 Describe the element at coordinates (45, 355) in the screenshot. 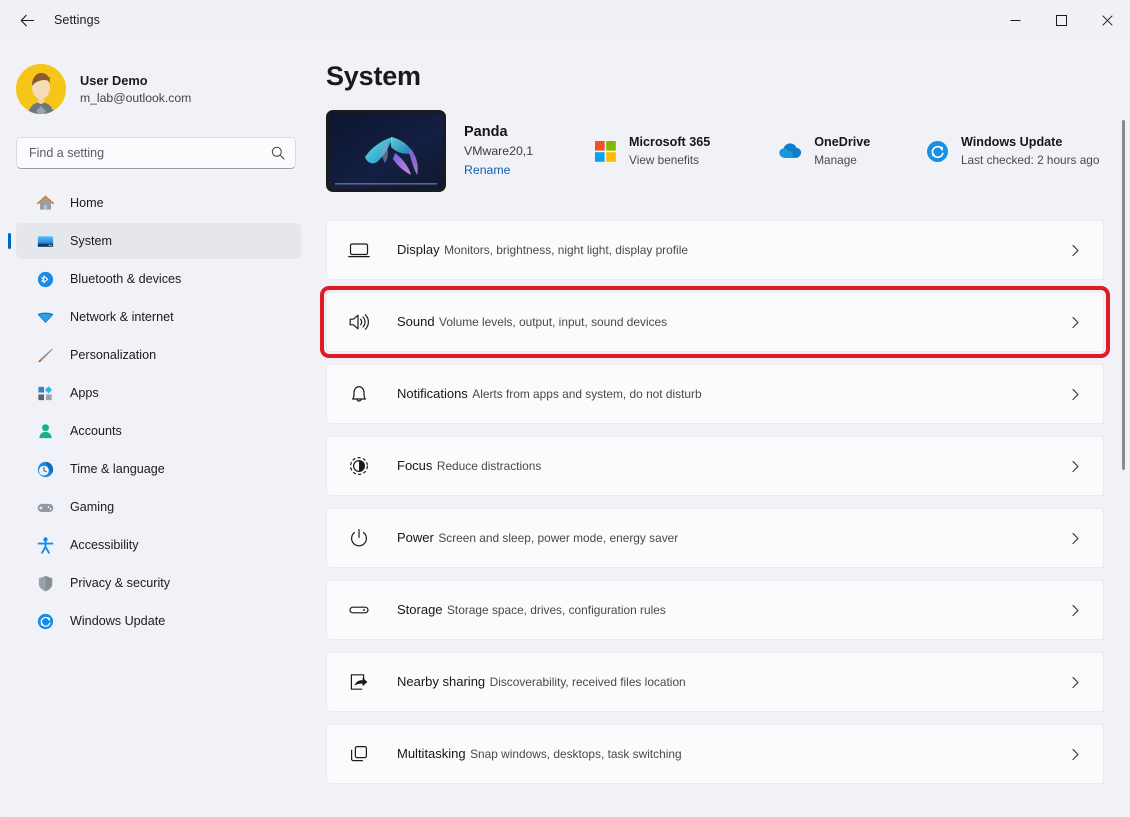

I see `brush-icon` at that location.